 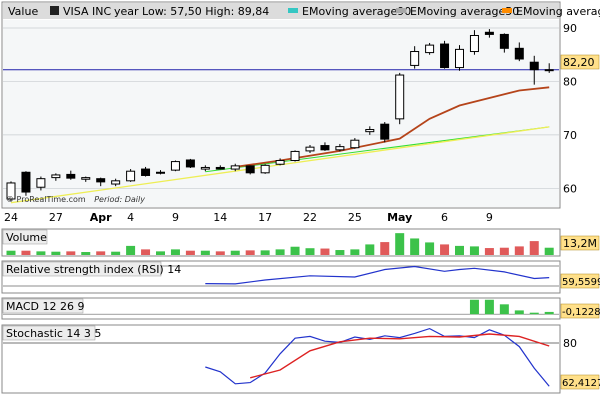 What do you see at coordinates (53, 333) in the screenshot?
I see `stochastic-title: Stochastic 14 3 5` at bounding box center [53, 333].